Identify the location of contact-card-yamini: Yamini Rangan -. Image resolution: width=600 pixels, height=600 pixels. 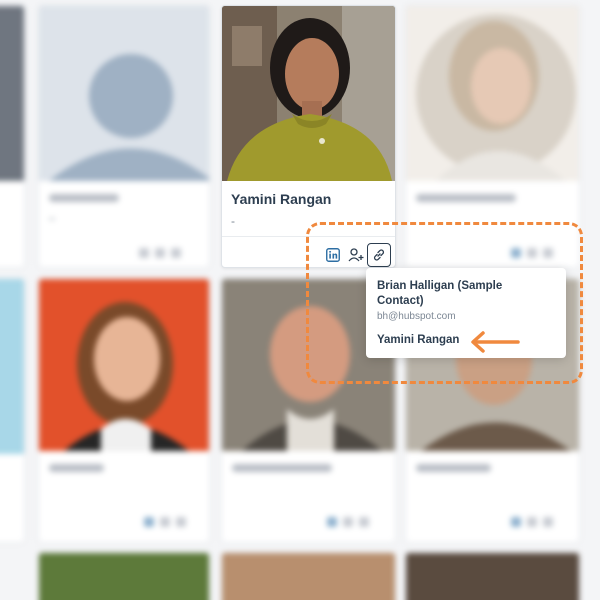
(308, 136).